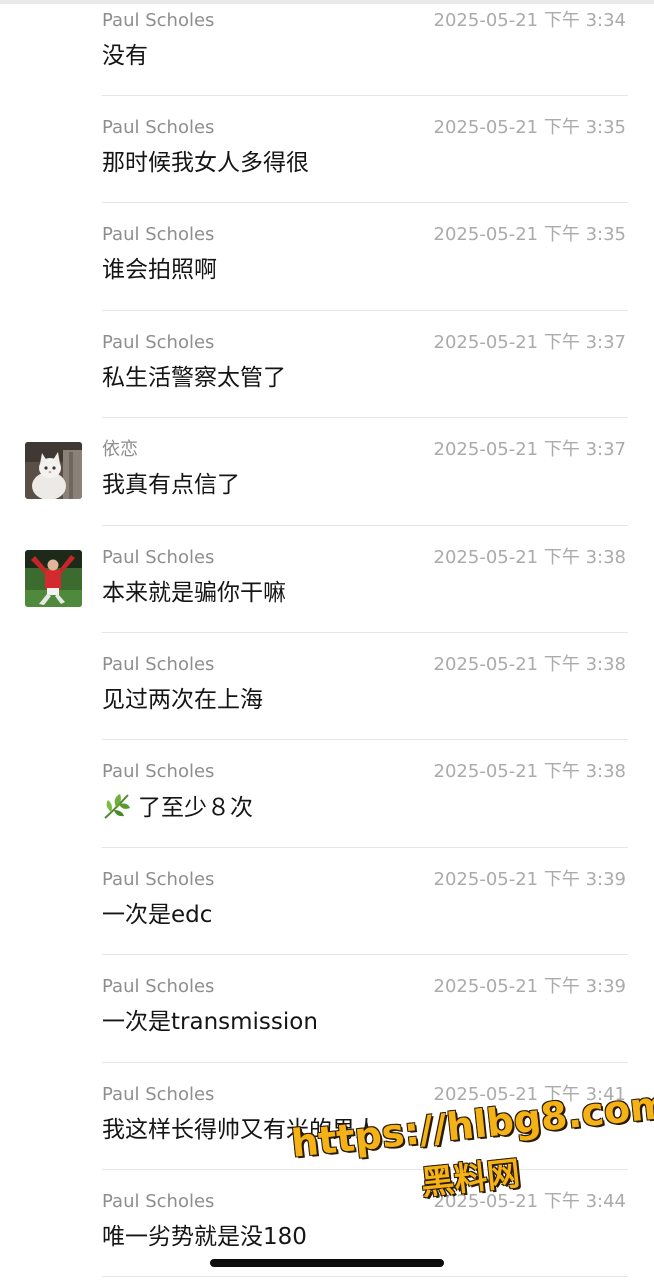 This screenshot has width=654, height=1280. I want to click on message-text: 我真有点信了, so click(171, 485).